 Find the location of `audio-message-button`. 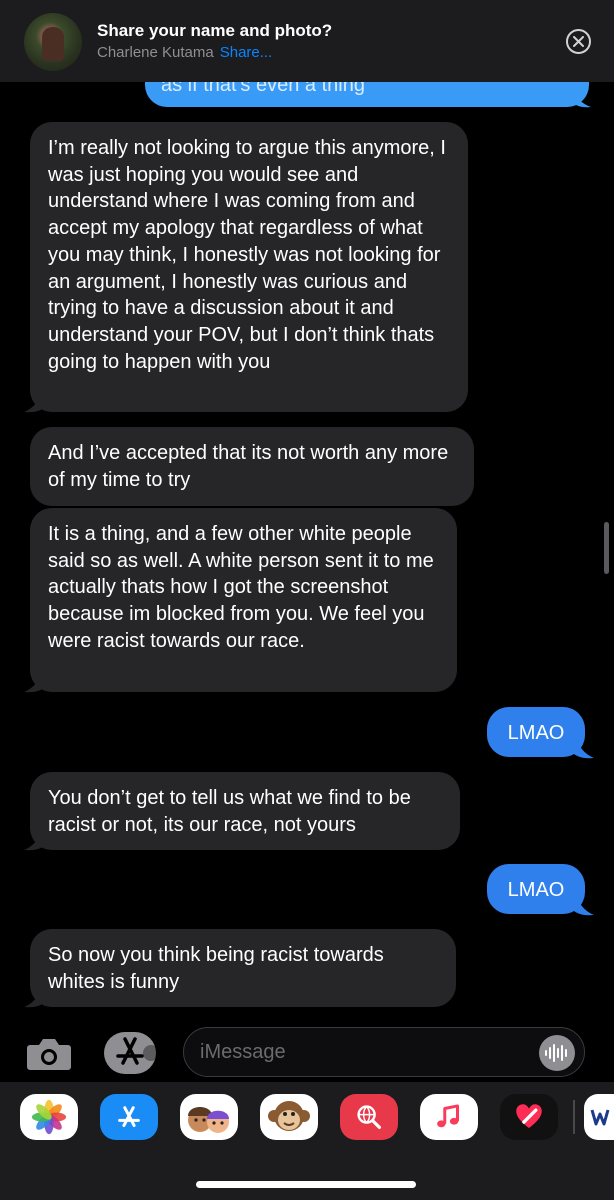

audio-message-button is located at coordinates (557, 1053).